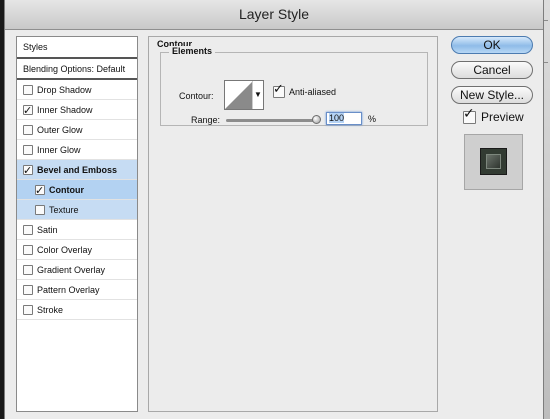 Image resolution: width=550 pixels, height=419 pixels. I want to click on window-title: Layer Style, so click(274, 15).